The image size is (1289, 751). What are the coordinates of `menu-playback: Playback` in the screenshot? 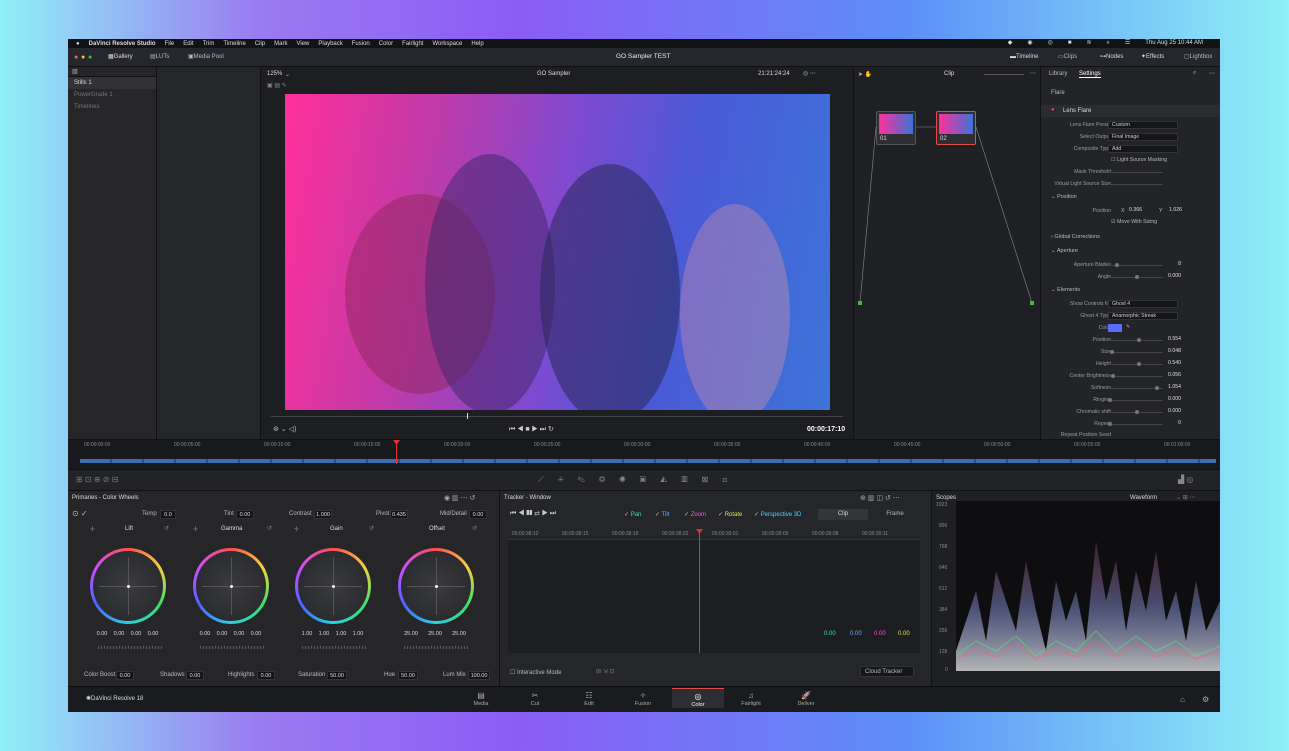 It's located at (330, 44).